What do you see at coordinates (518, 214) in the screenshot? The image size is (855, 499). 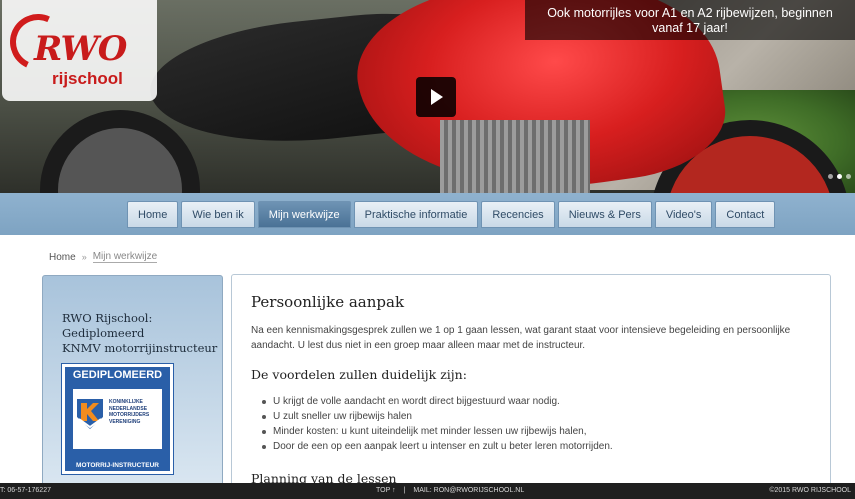 I see `nav-item-recencies: Recencies` at bounding box center [518, 214].